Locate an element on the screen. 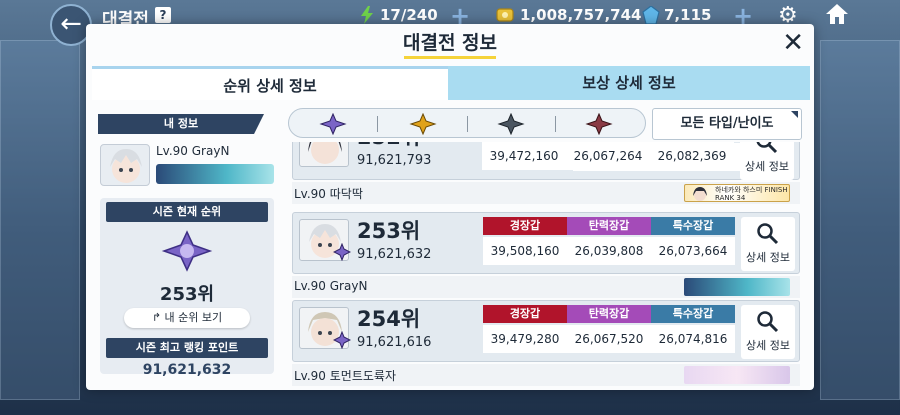 This screenshot has width=900, height=415. home-icon is located at coordinates (837, 14).